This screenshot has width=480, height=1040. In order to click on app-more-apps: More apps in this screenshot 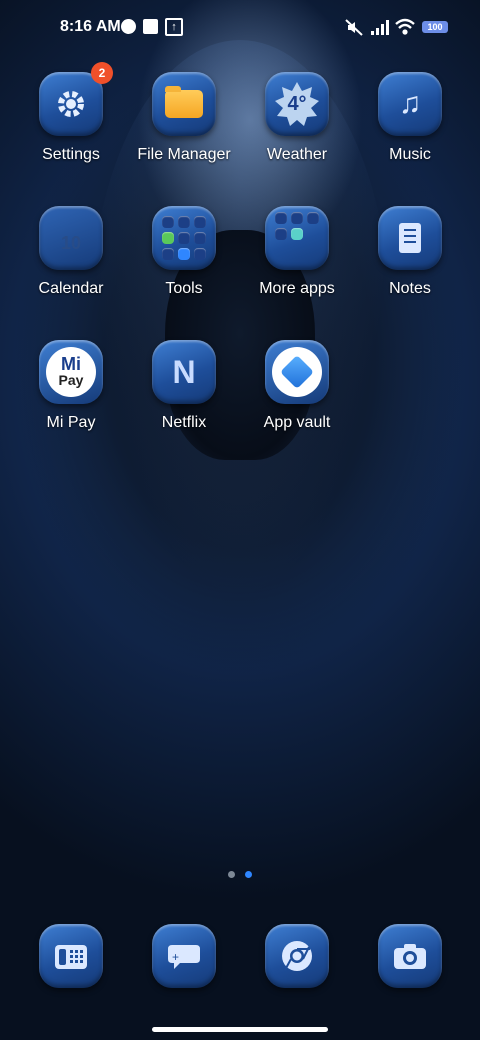, I will do `click(297, 252)`.